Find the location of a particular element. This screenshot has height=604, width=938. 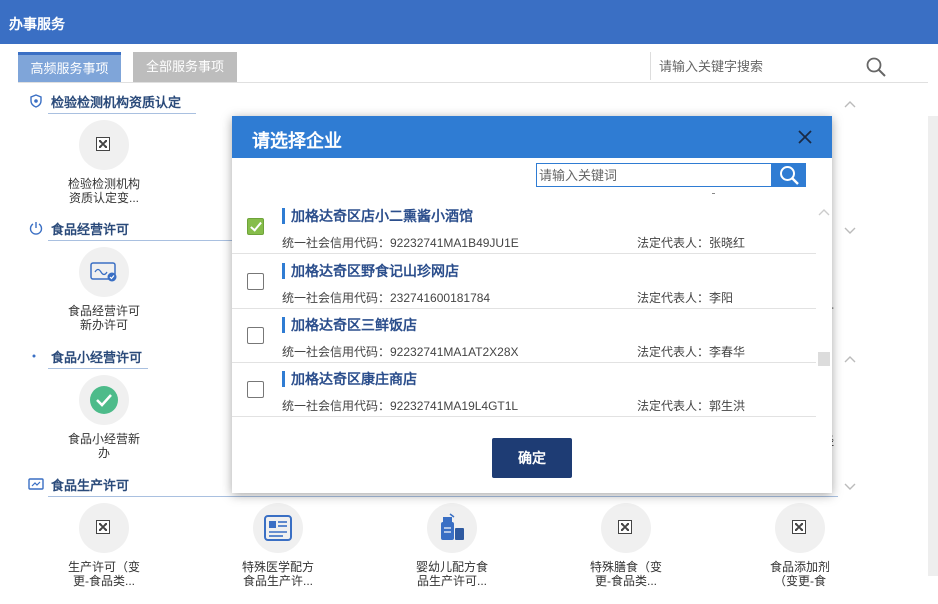

tile-icon-infant-formula is located at coordinates (452, 528).